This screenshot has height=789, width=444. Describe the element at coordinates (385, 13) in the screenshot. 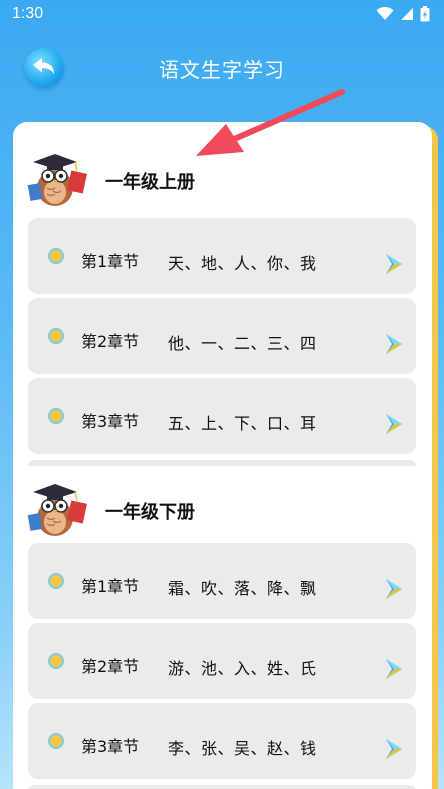

I see `wifi-icon` at that location.